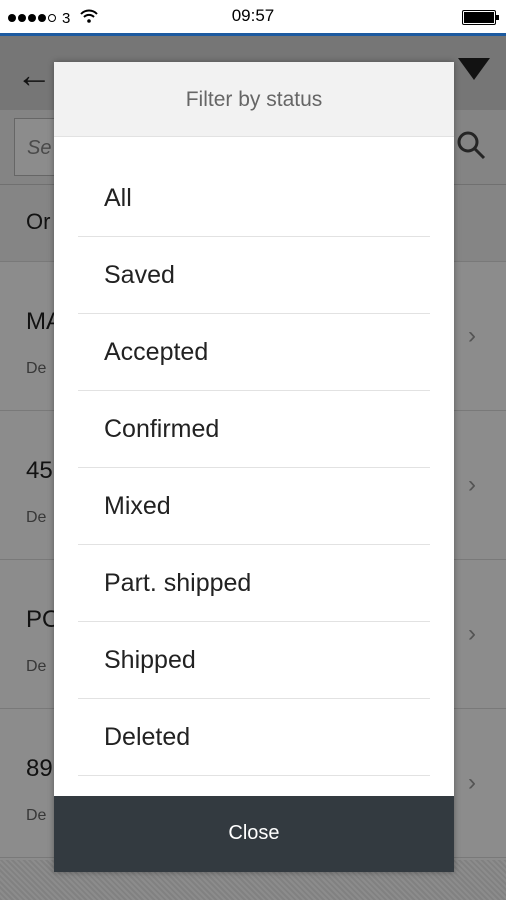 This screenshot has width=506, height=900. I want to click on battery-icon, so click(480, 17).